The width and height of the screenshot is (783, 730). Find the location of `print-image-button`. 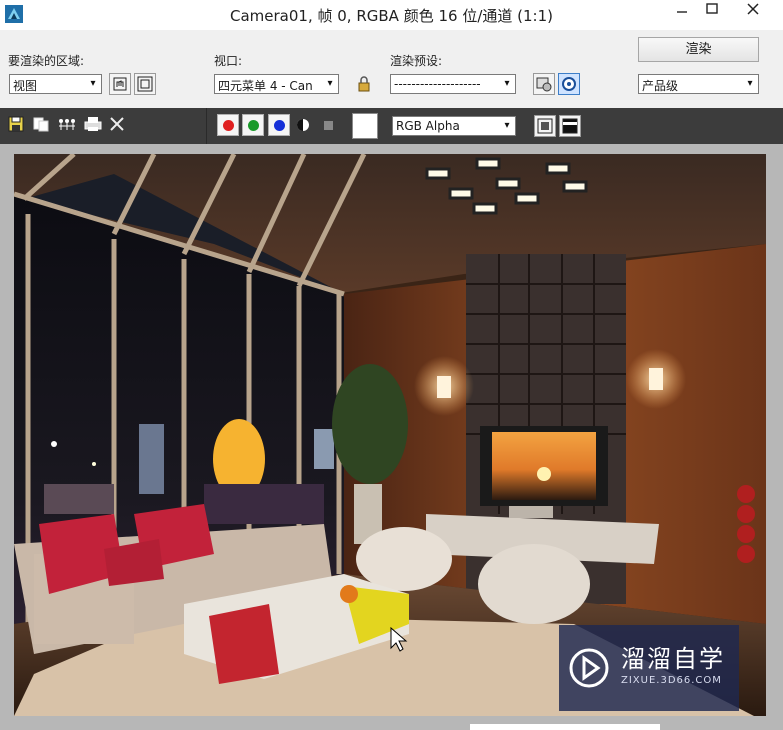

print-image-button is located at coordinates (93, 125).